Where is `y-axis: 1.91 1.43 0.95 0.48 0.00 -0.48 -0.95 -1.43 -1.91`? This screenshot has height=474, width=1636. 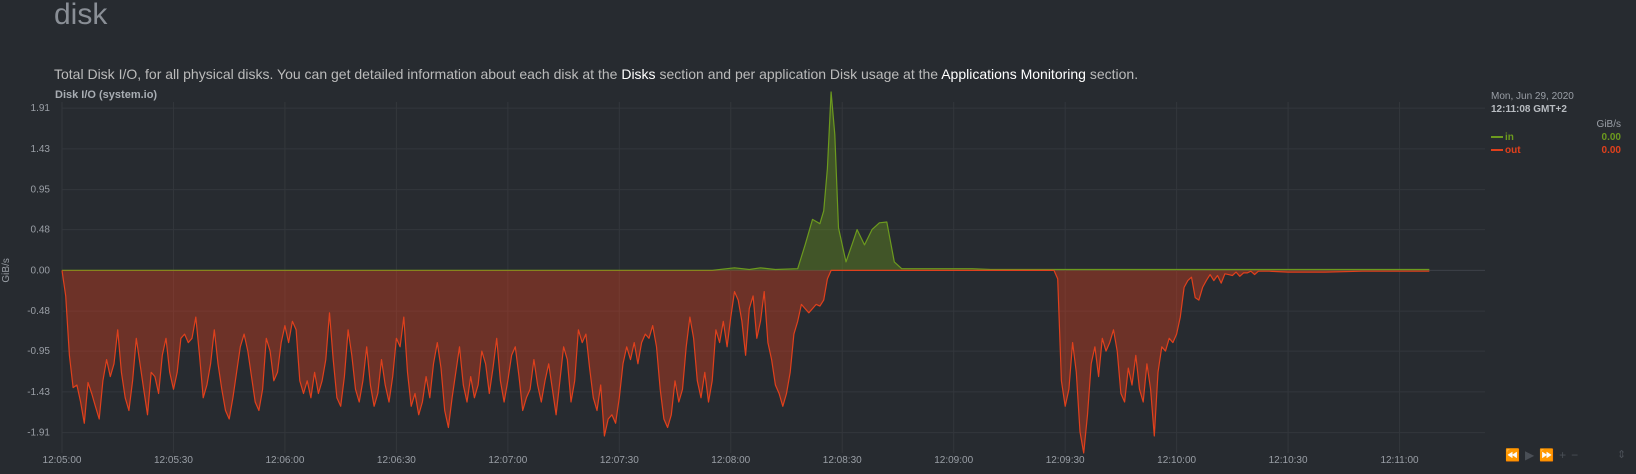
y-axis: 1.91 1.43 0.95 0.48 0.00 -0.48 -0.95 -1.43 -1.91 is located at coordinates (38, 270).